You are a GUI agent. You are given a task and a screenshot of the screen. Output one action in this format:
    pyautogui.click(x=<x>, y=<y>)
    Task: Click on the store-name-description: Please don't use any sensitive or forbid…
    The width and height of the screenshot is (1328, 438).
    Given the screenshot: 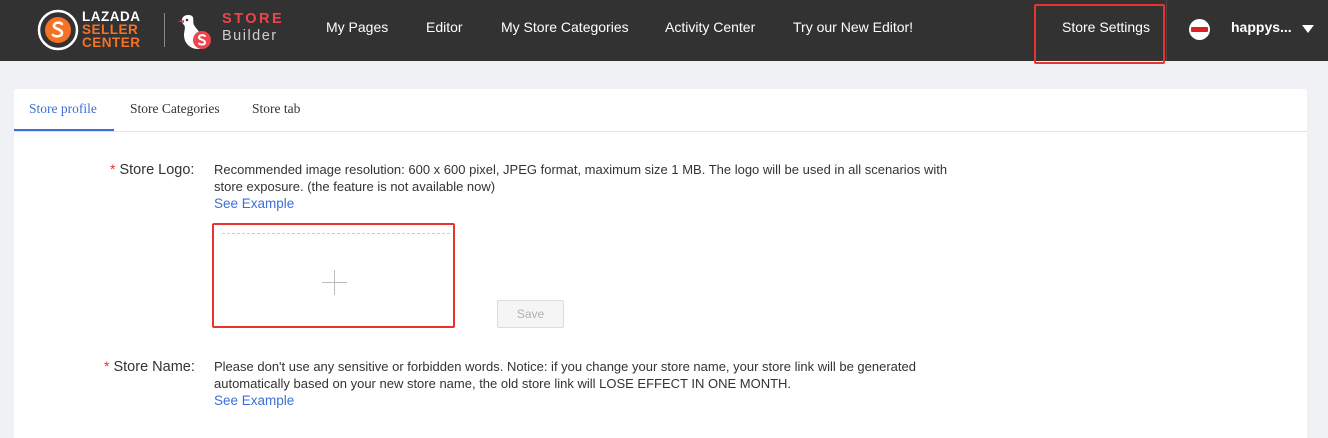 What is the action you would take?
    pyautogui.click(x=565, y=375)
    